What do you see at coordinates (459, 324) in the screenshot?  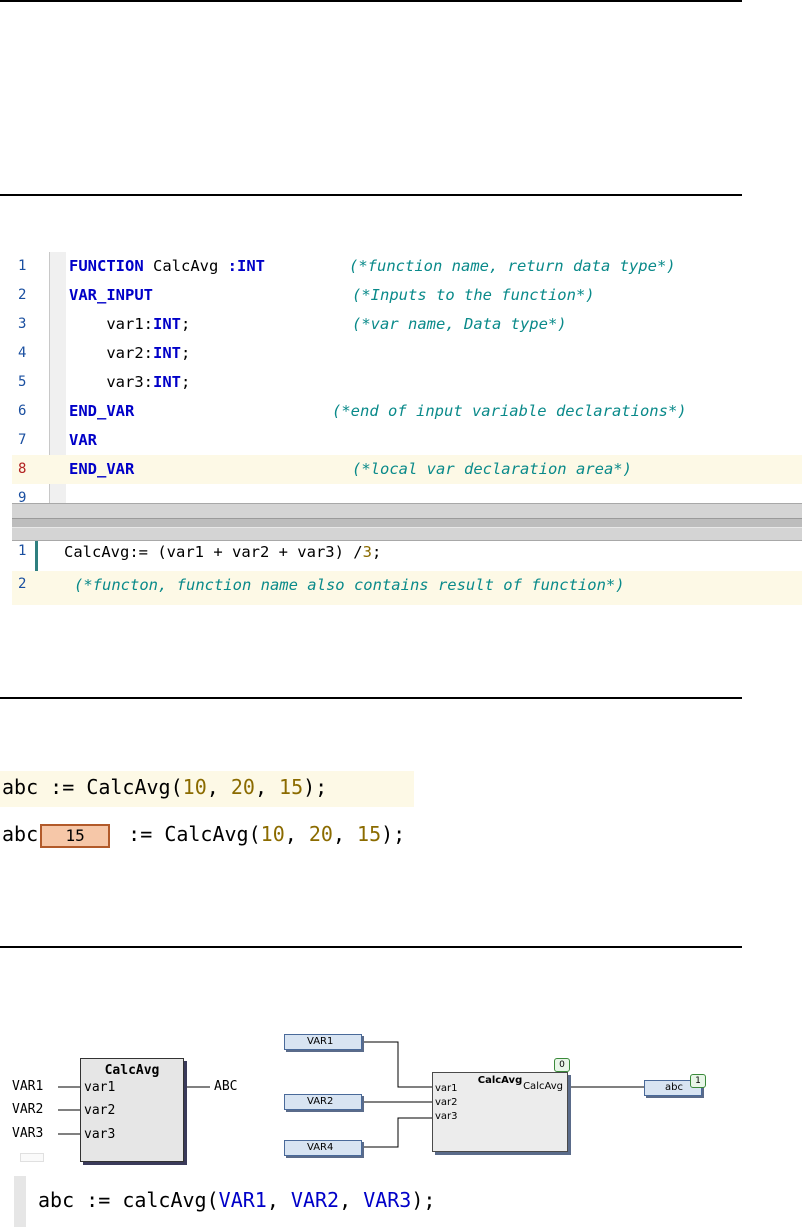 I see `code-comment: (*var name, Data type*)` at bounding box center [459, 324].